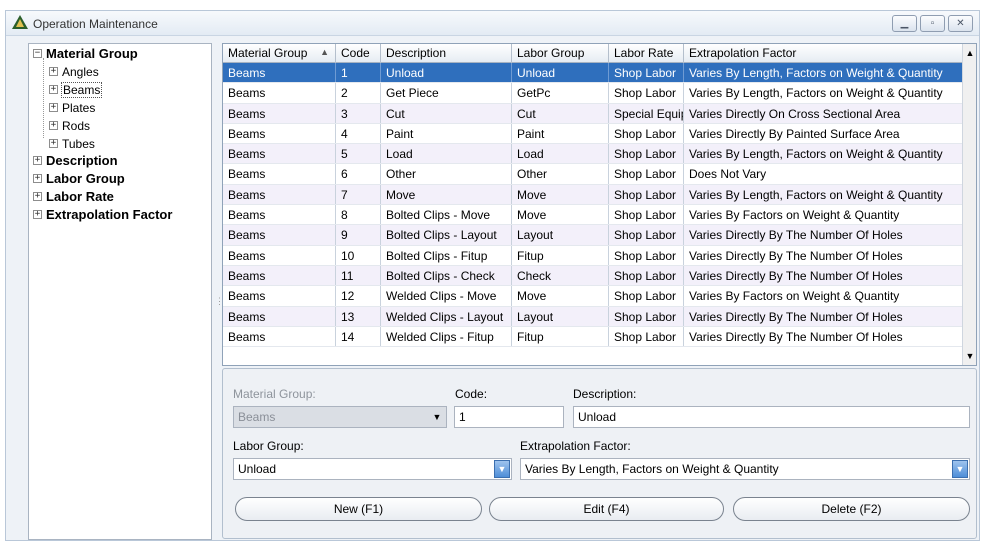  Describe the element at coordinates (969, 81) in the screenshot. I see `scroll-thumb` at that location.